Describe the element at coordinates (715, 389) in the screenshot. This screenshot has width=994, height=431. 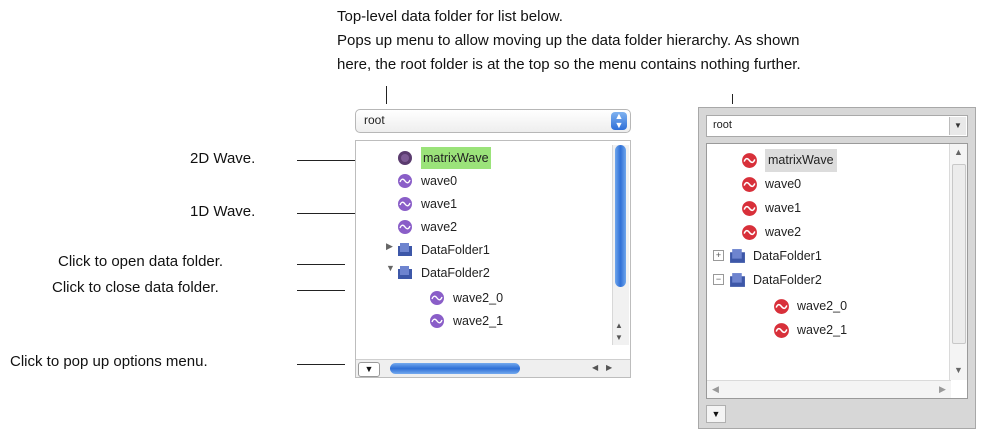
I see `chevron-left-icon: ◀` at that location.